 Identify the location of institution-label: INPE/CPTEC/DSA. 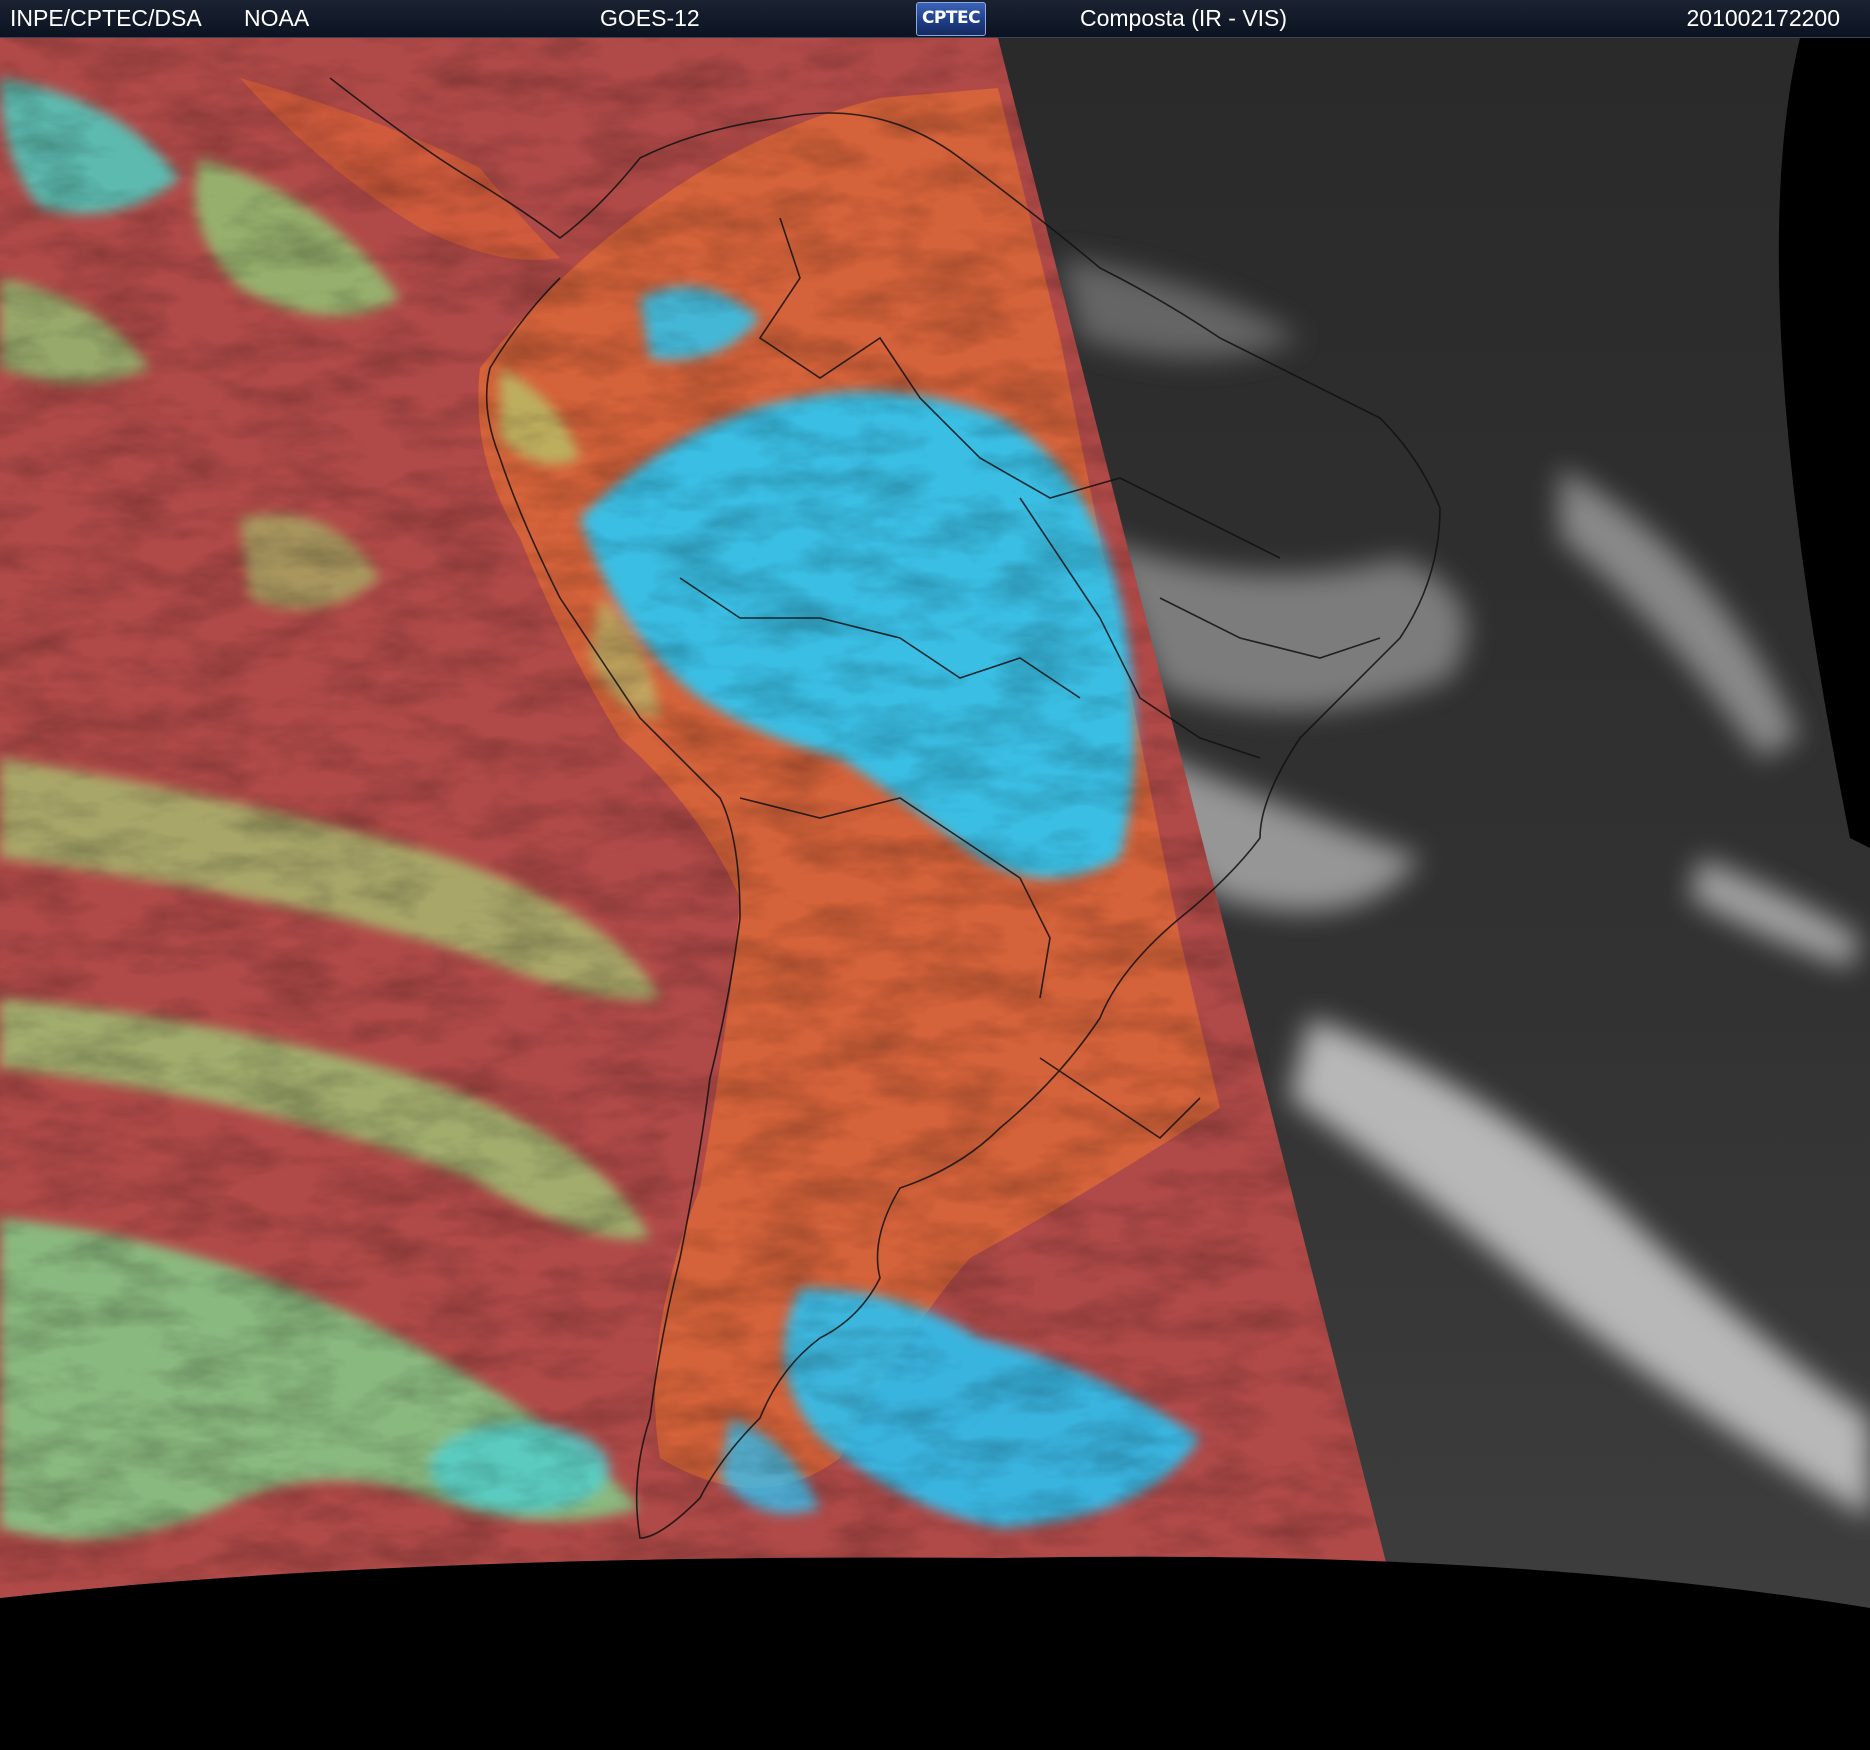
(106, 18).